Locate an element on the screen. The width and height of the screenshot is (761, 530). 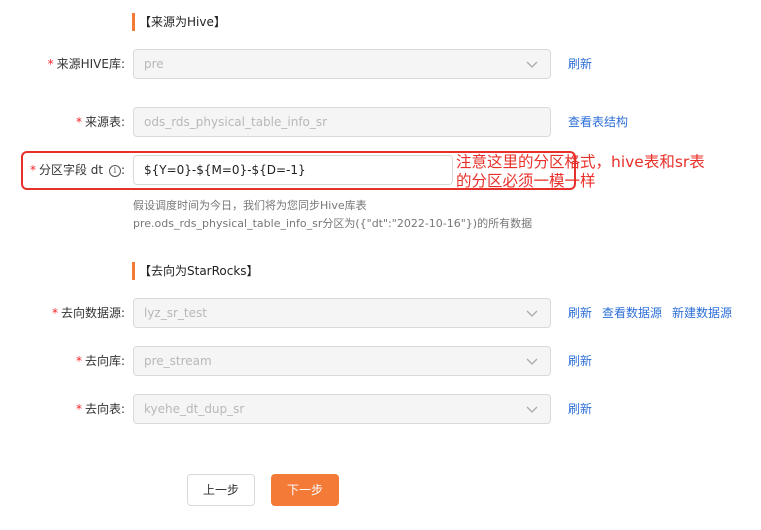
refresh-datasource-link: 刷新 is located at coordinates (580, 313).